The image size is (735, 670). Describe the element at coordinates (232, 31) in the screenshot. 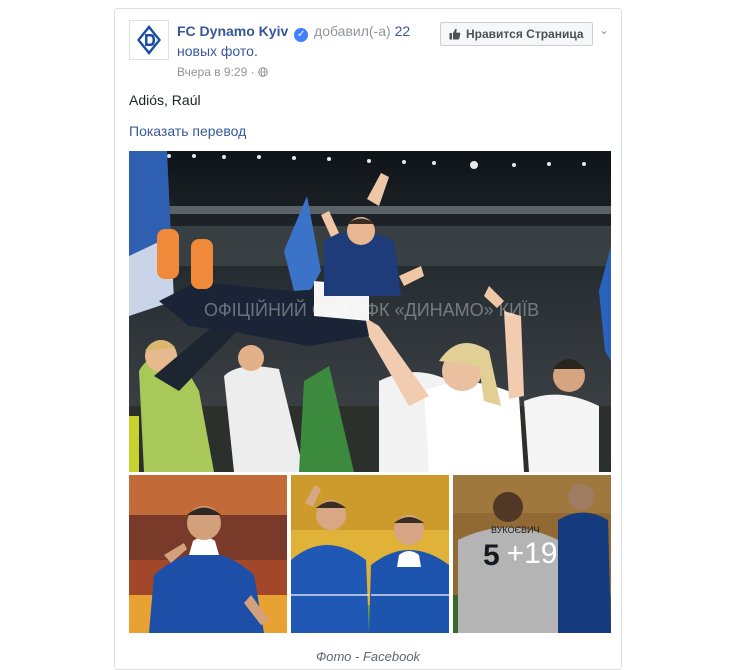

I see `page-name-link: FC Dynamo Kyiv` at that location.